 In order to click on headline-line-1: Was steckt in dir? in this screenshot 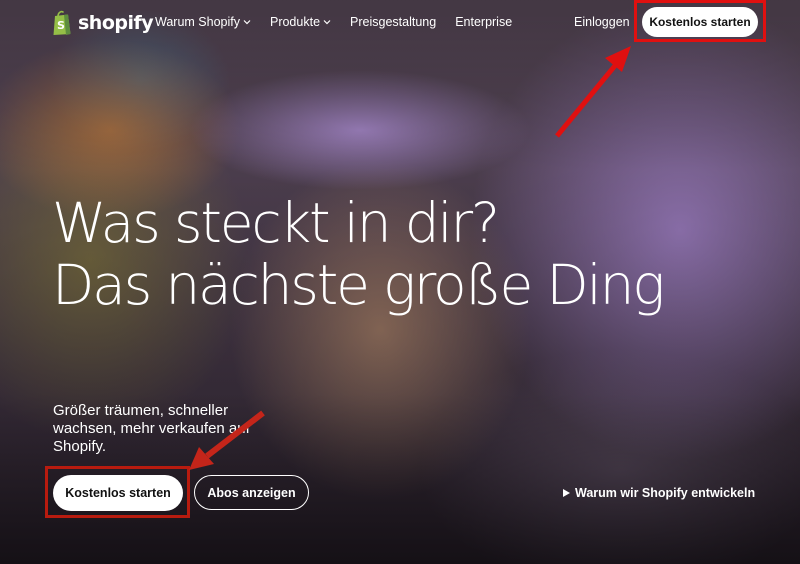, I will do `click(276, 223)`.